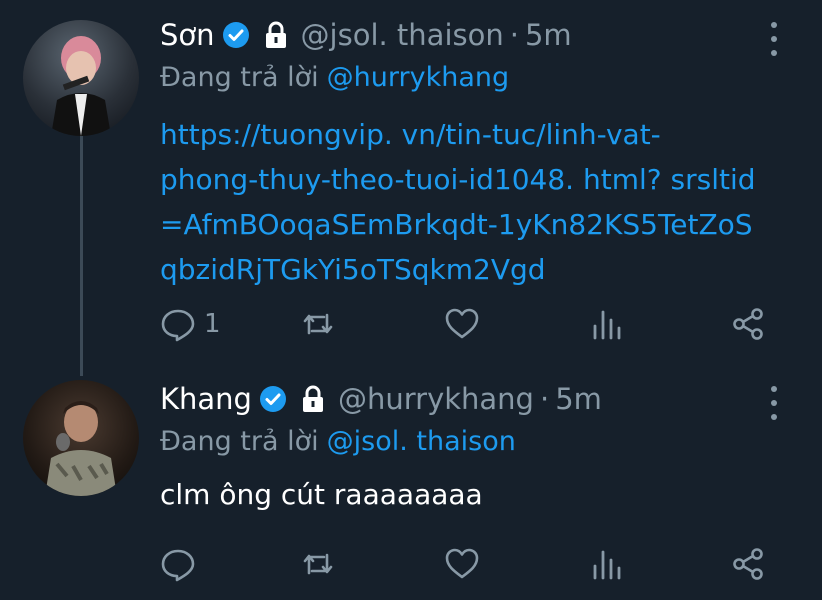 The width and height of the screenshot is (822, 600). Describe the element at coordinates (353, 269) in the screenshot. I see `link-line: qbzidRjTGkYi5oTSqkm2Vgd` at that location.